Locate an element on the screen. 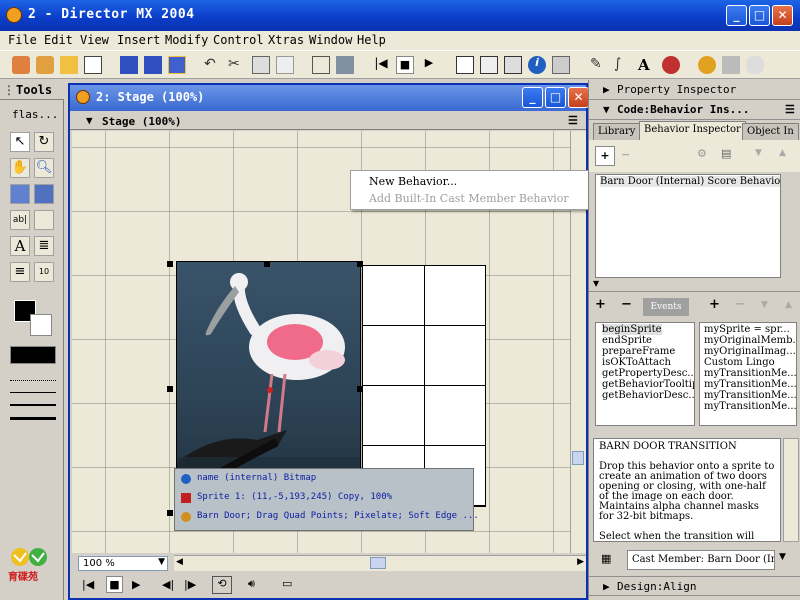 The image size is (800, 600). list-tool-icon: ≡ is located at coordinates (20, 272).